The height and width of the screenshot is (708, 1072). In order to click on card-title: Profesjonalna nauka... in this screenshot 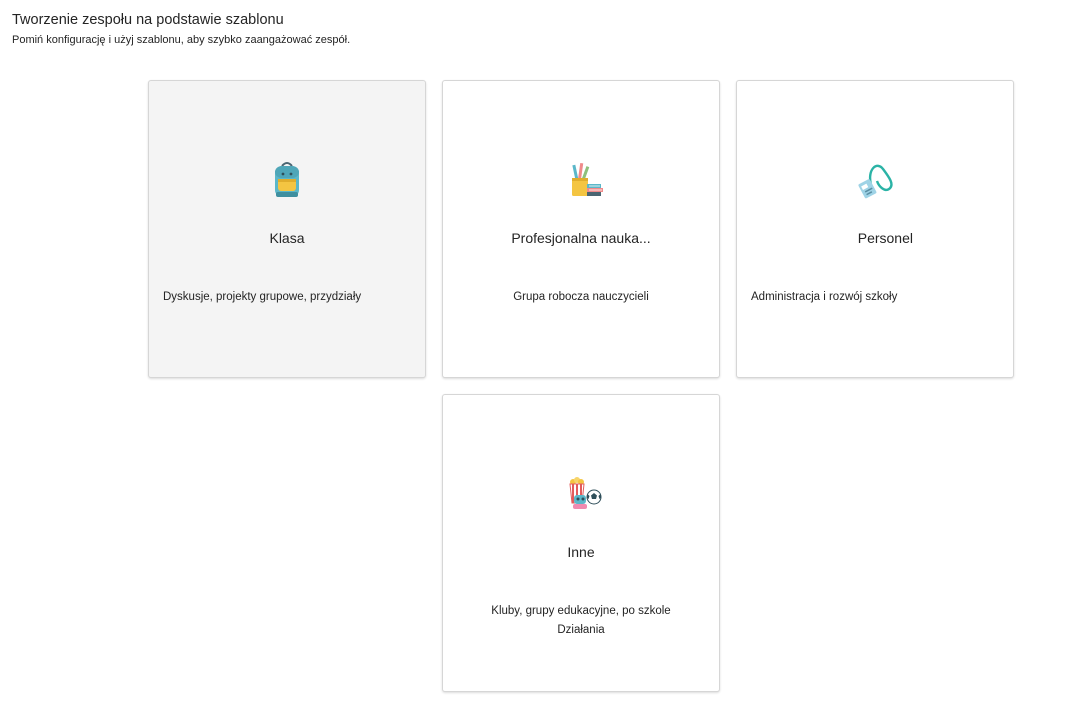, I will do `click(581, 238)`.